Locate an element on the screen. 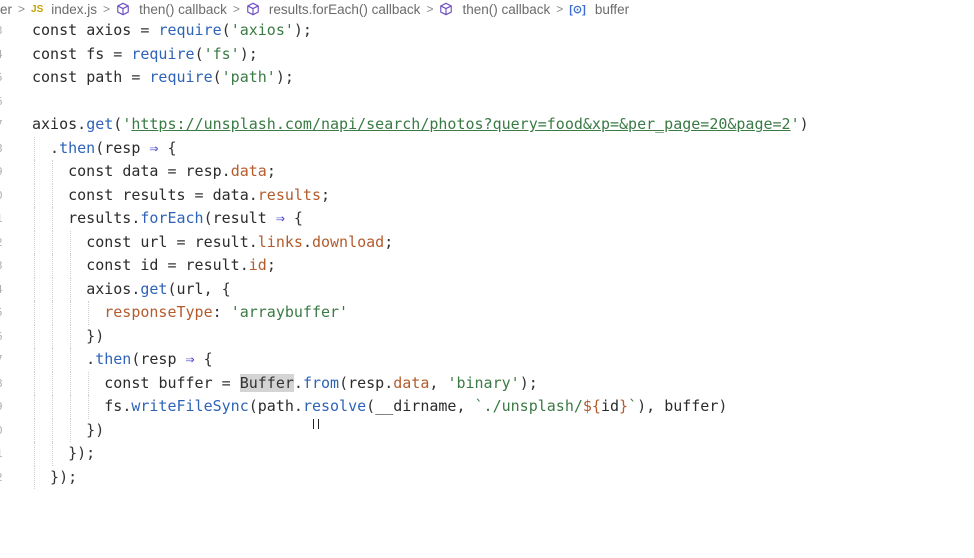  breadcrumb-item-inner-then-callback: then() callback is located at coordinates (494, 9).